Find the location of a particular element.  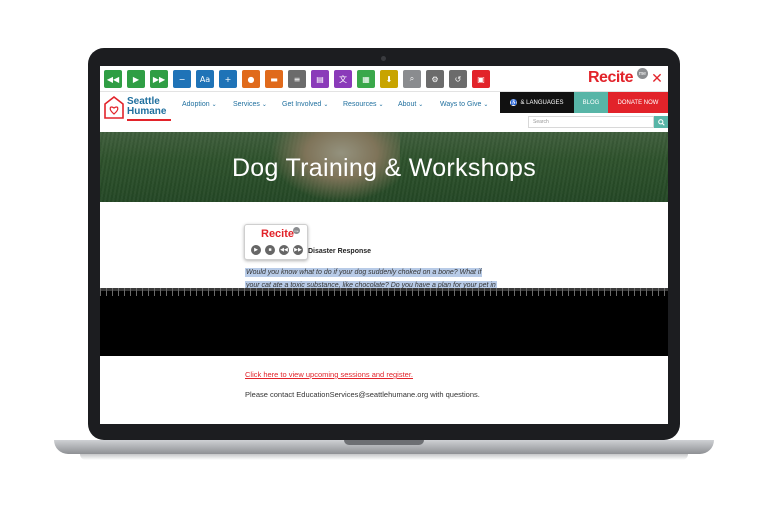

player-me-badge: me is located at coordinates (296, 230).